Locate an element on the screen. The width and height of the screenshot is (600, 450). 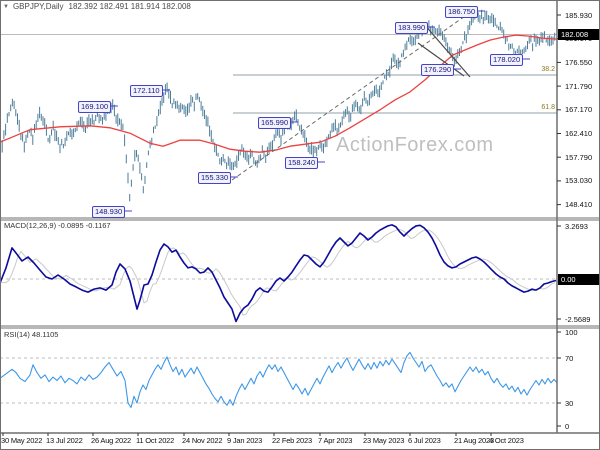
price-level-tag: 158.240 is located at coordinates (302, 163).